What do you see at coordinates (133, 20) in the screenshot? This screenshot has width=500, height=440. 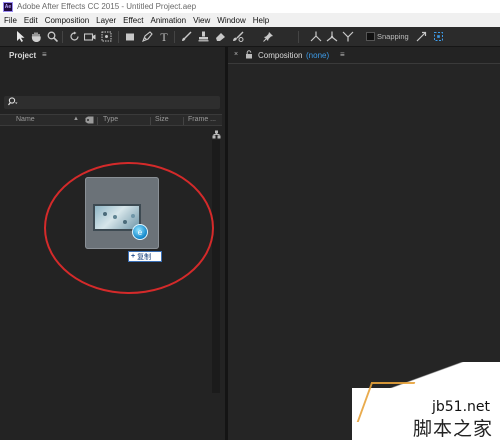 I see `menu-effect: Effect` at bounding box center [133, 20].